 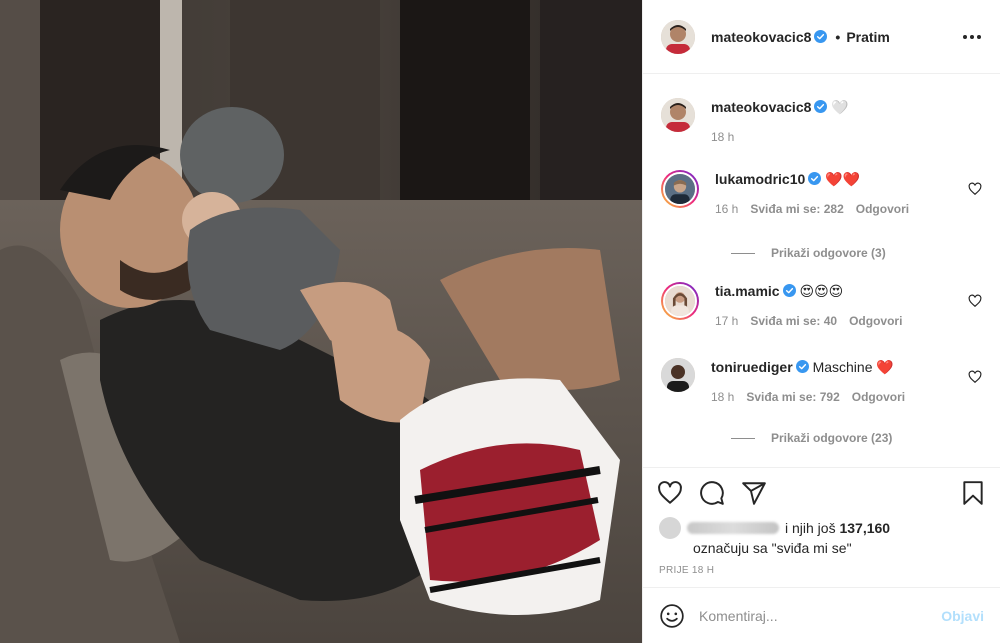 What do you see at coordinates (972, 37) in the screenshot?
I see `more-options-icon` at bounding box center [972, 37].